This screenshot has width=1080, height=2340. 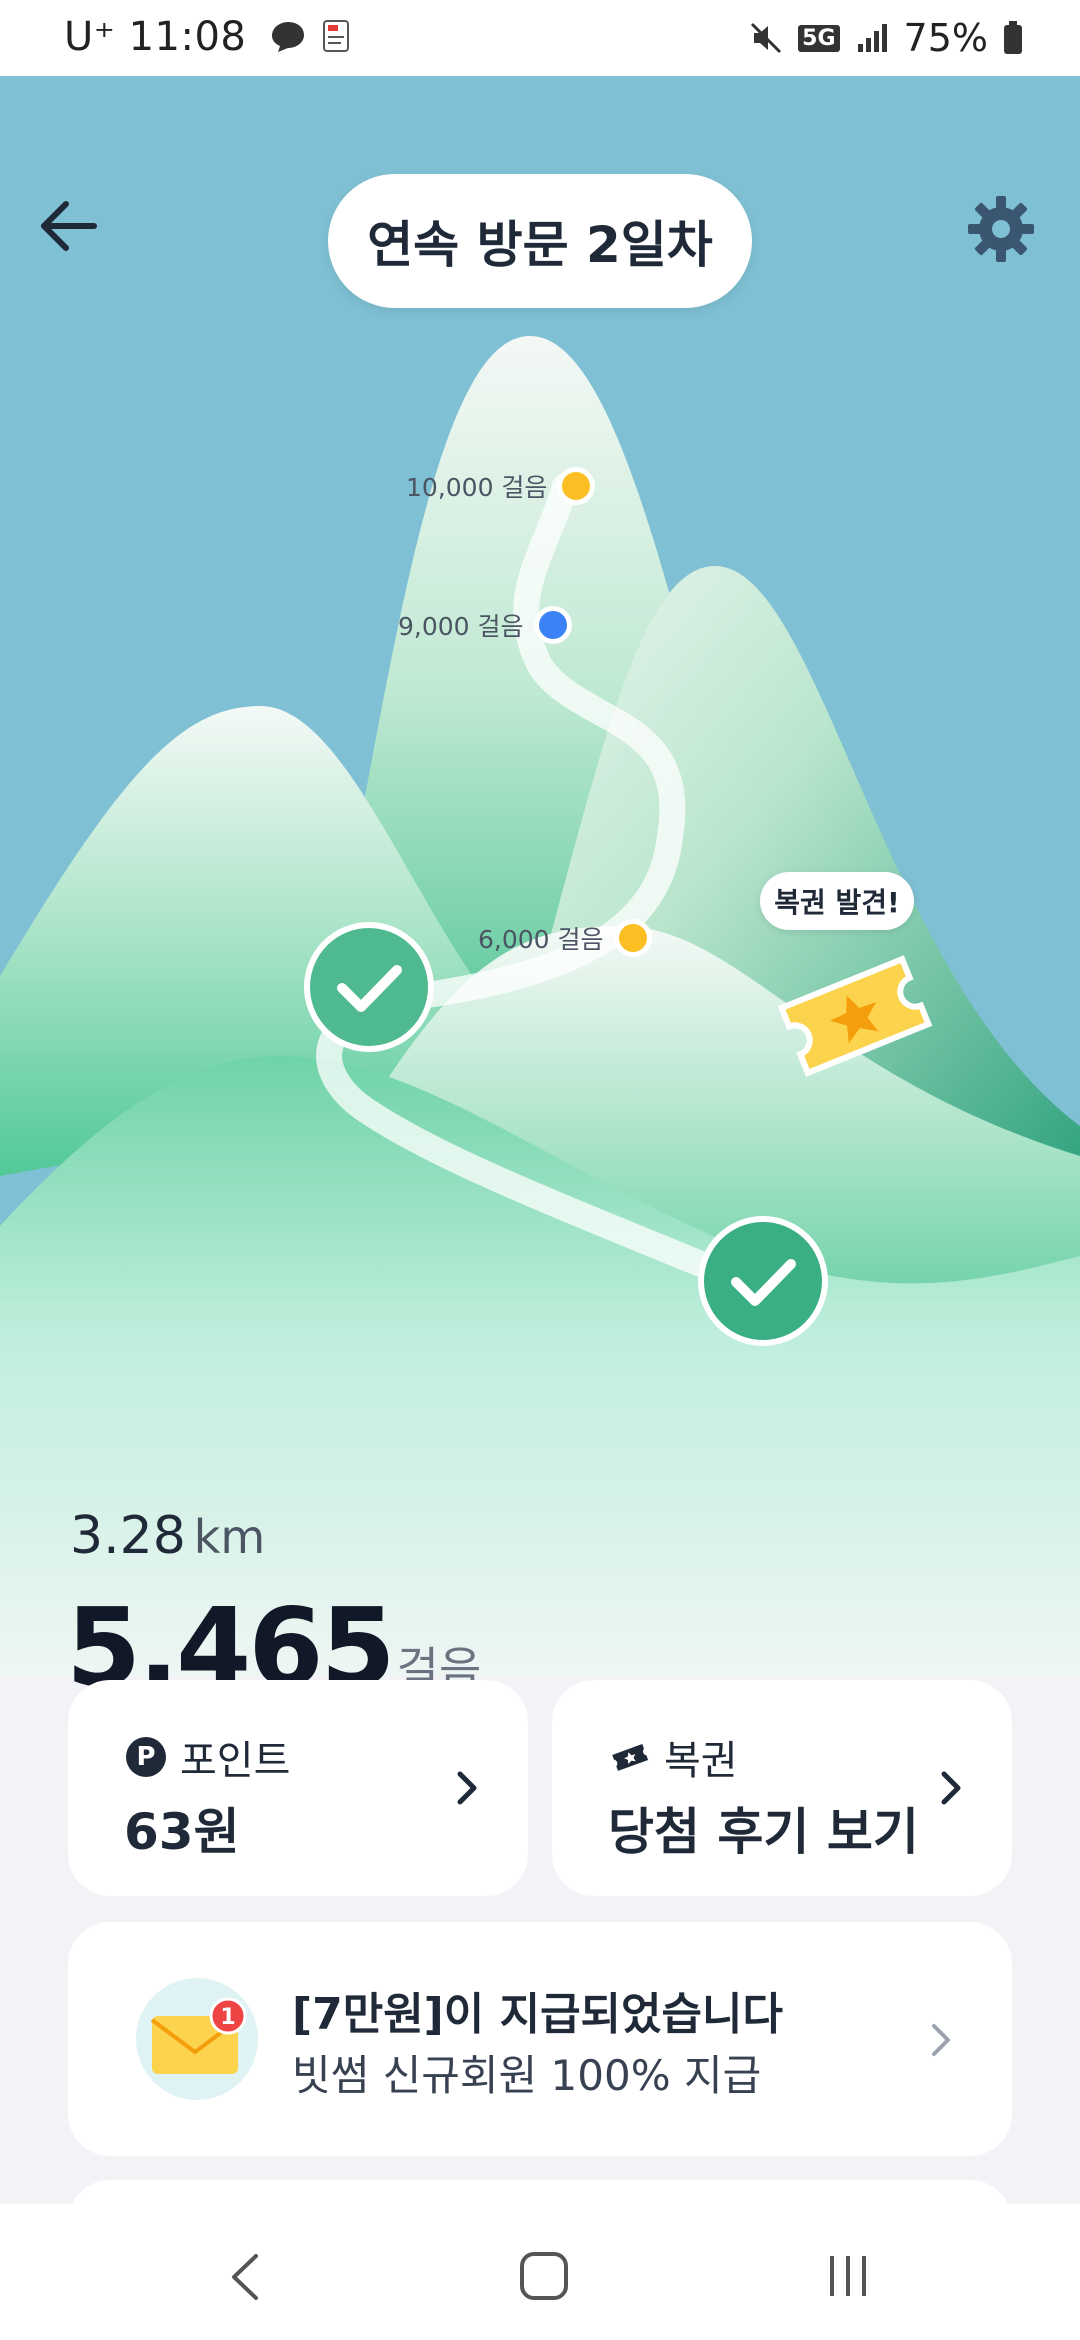 I want to click on carrier-label: U⁺, so click(x=90, y=37).